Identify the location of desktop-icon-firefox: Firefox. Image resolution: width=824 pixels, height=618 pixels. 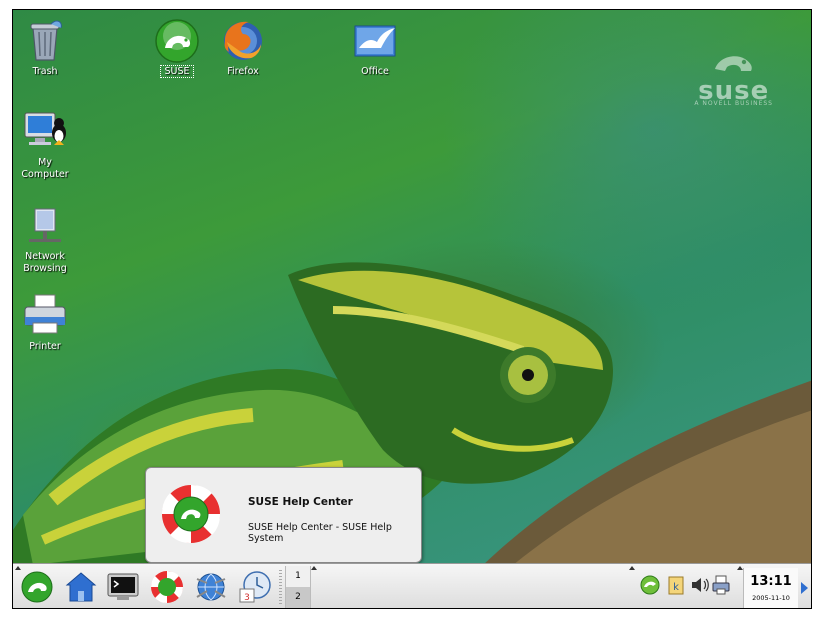
(243, 48).